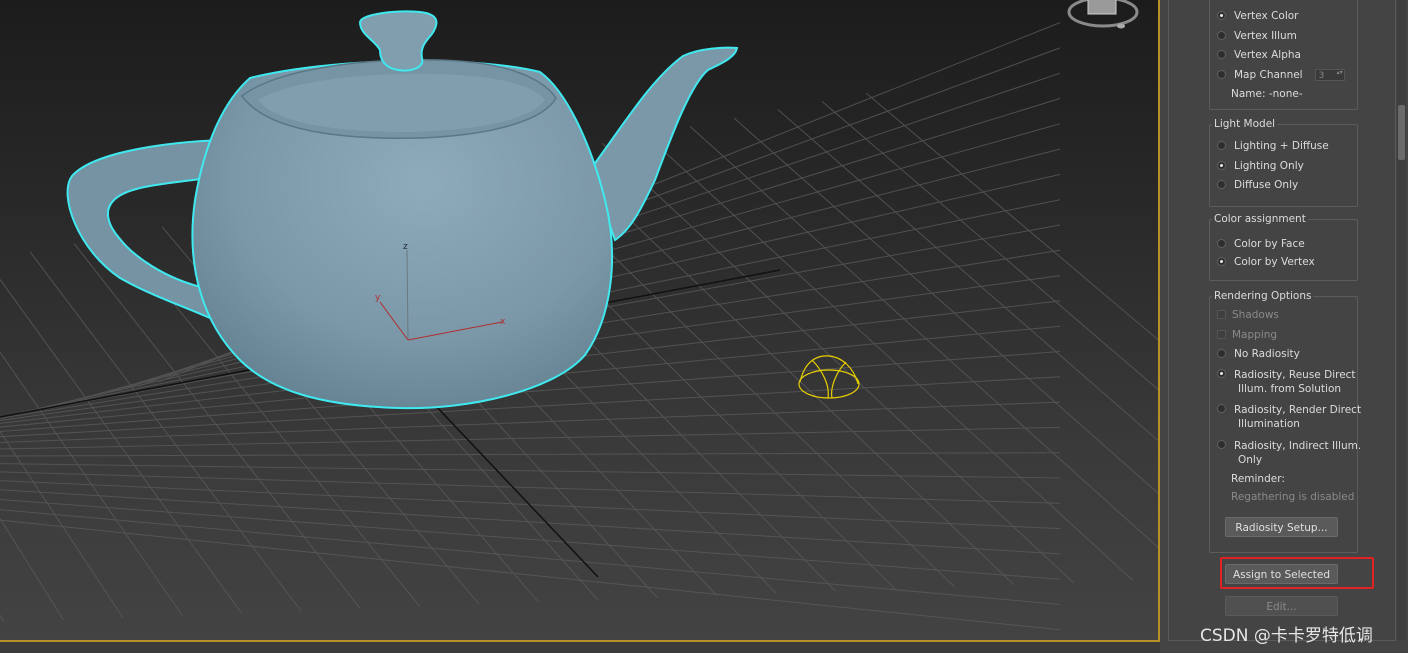 This screenshot has width=1408, height=653. I want to click on radio-color-by-face: Color by Face, so click(1261, 244).